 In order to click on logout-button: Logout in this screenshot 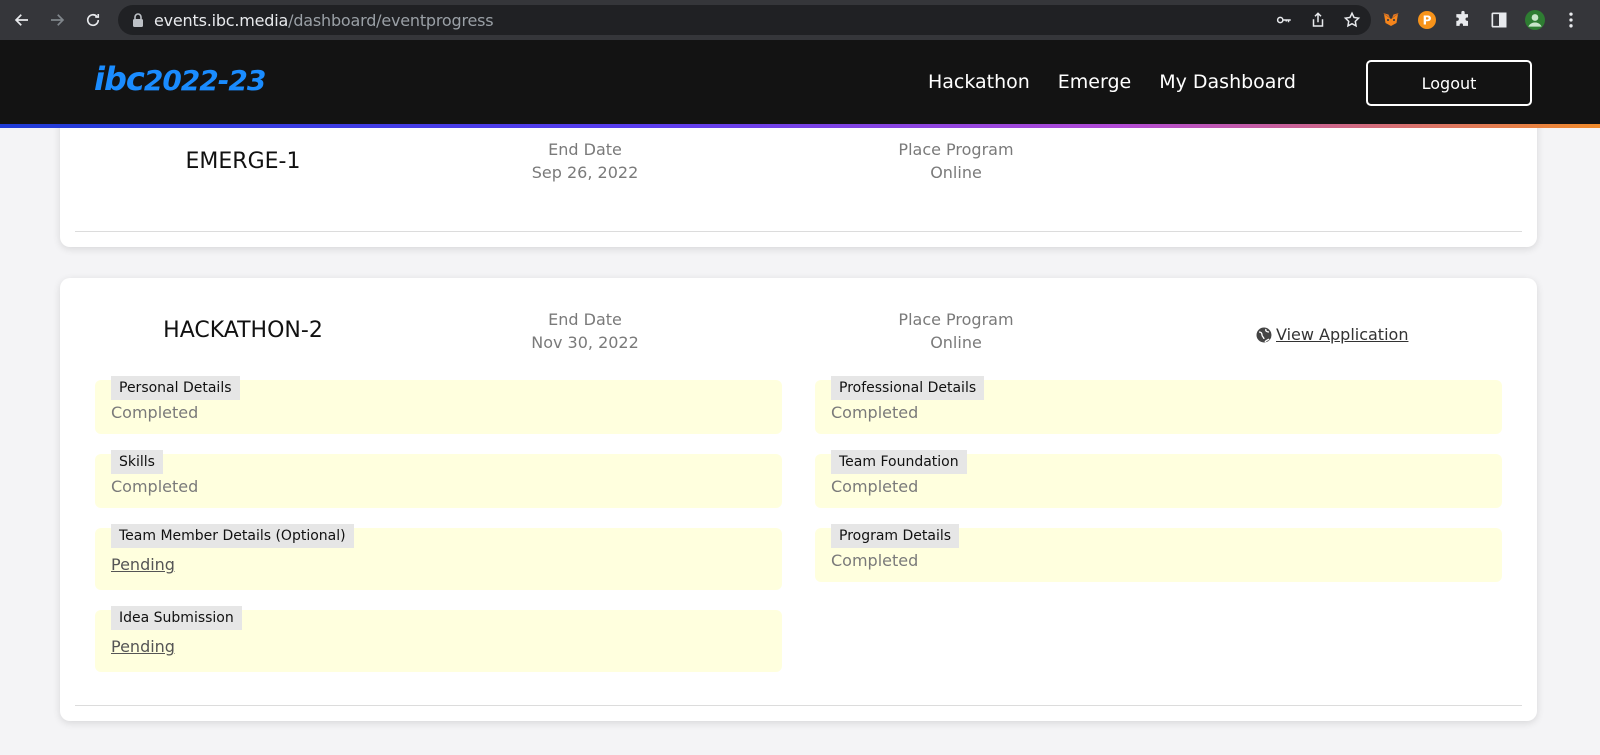, I will do `click(1449, 83)`.